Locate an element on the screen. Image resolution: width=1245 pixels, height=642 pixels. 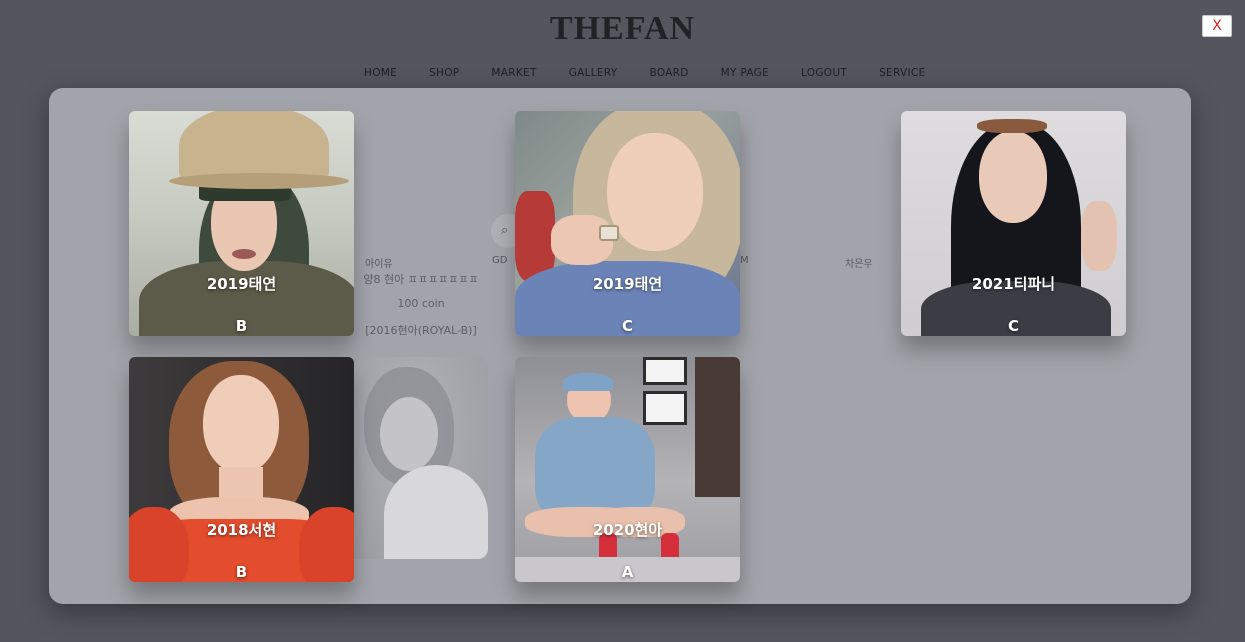
photo-denim-crouch-icon is located at coordinates (627, 469).